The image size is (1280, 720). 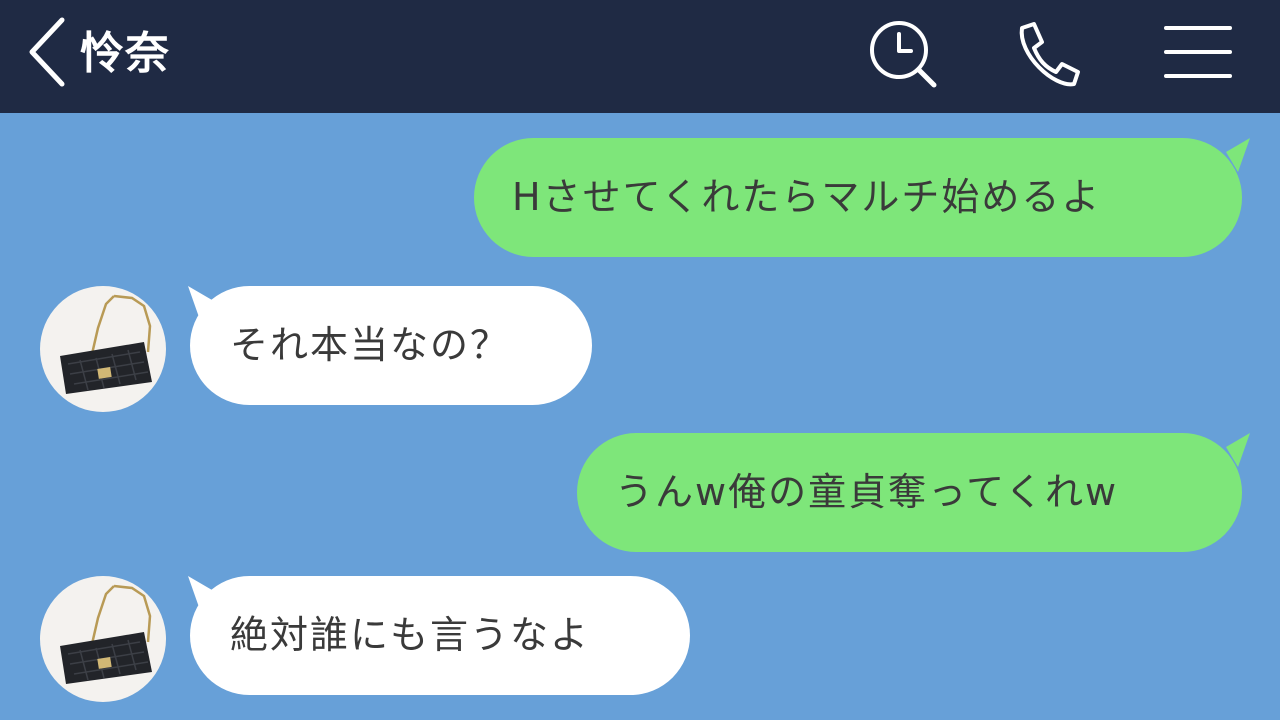 I want to click on message-bubble: それ本当なの？, so click(x=391, y=345).